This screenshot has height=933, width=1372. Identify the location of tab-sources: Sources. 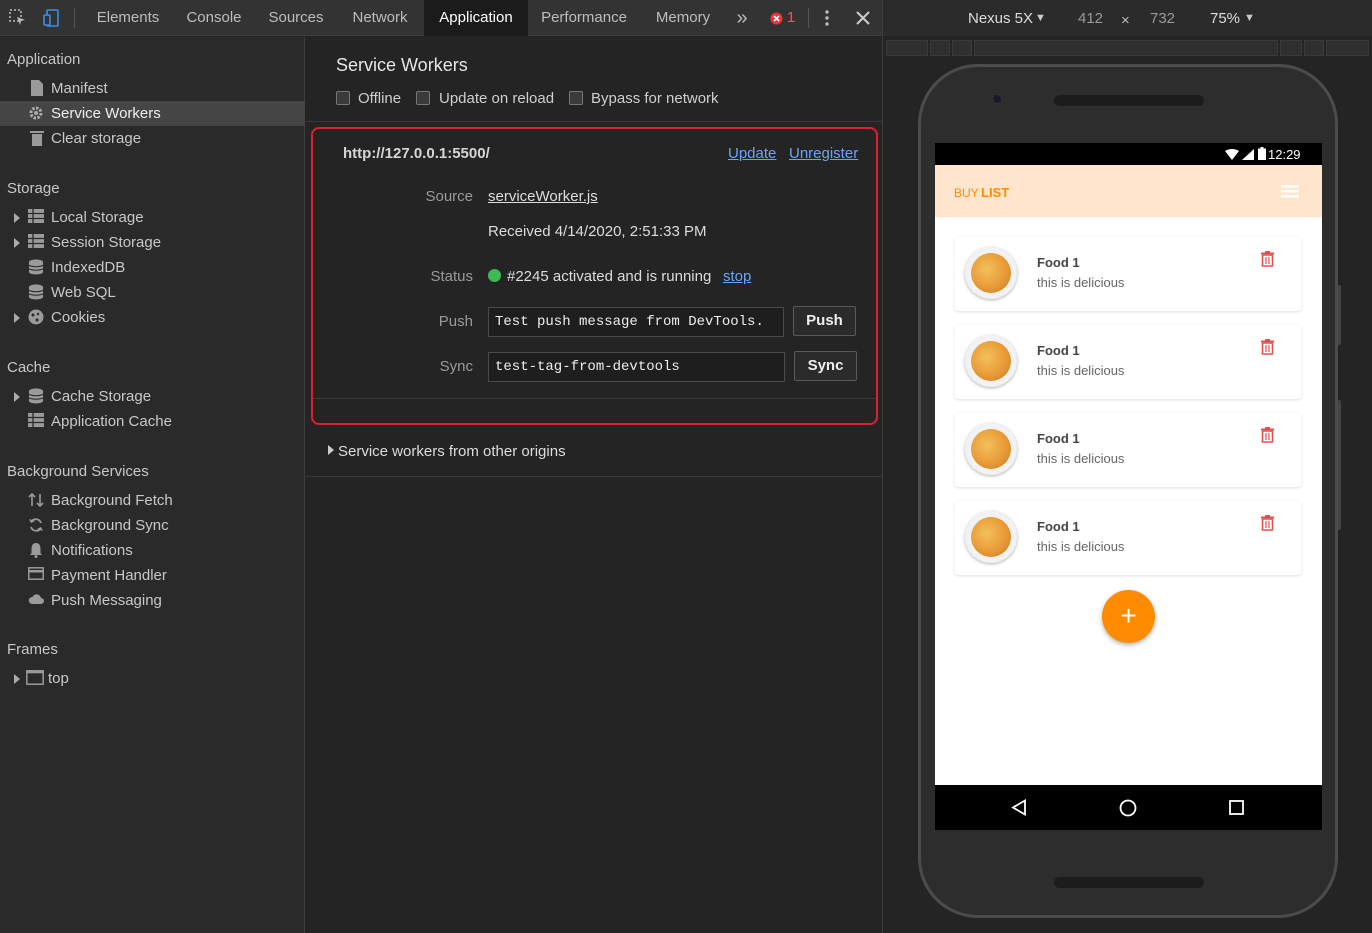
(296, 18).